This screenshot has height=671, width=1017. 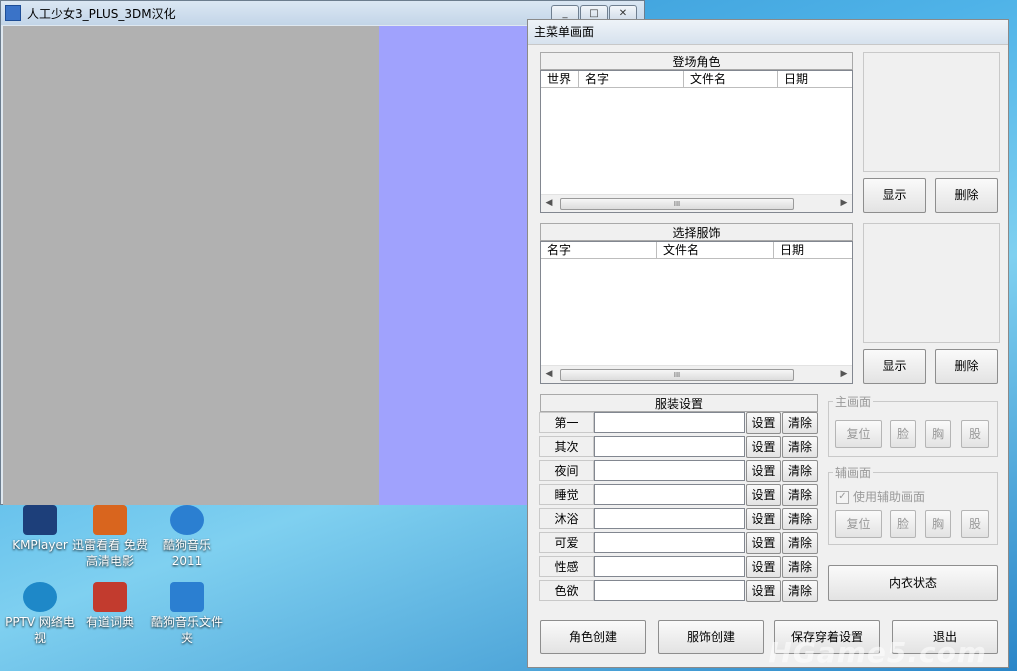 I want to click on sub-view-heading: 辅画面, so click(x=853, y=472).